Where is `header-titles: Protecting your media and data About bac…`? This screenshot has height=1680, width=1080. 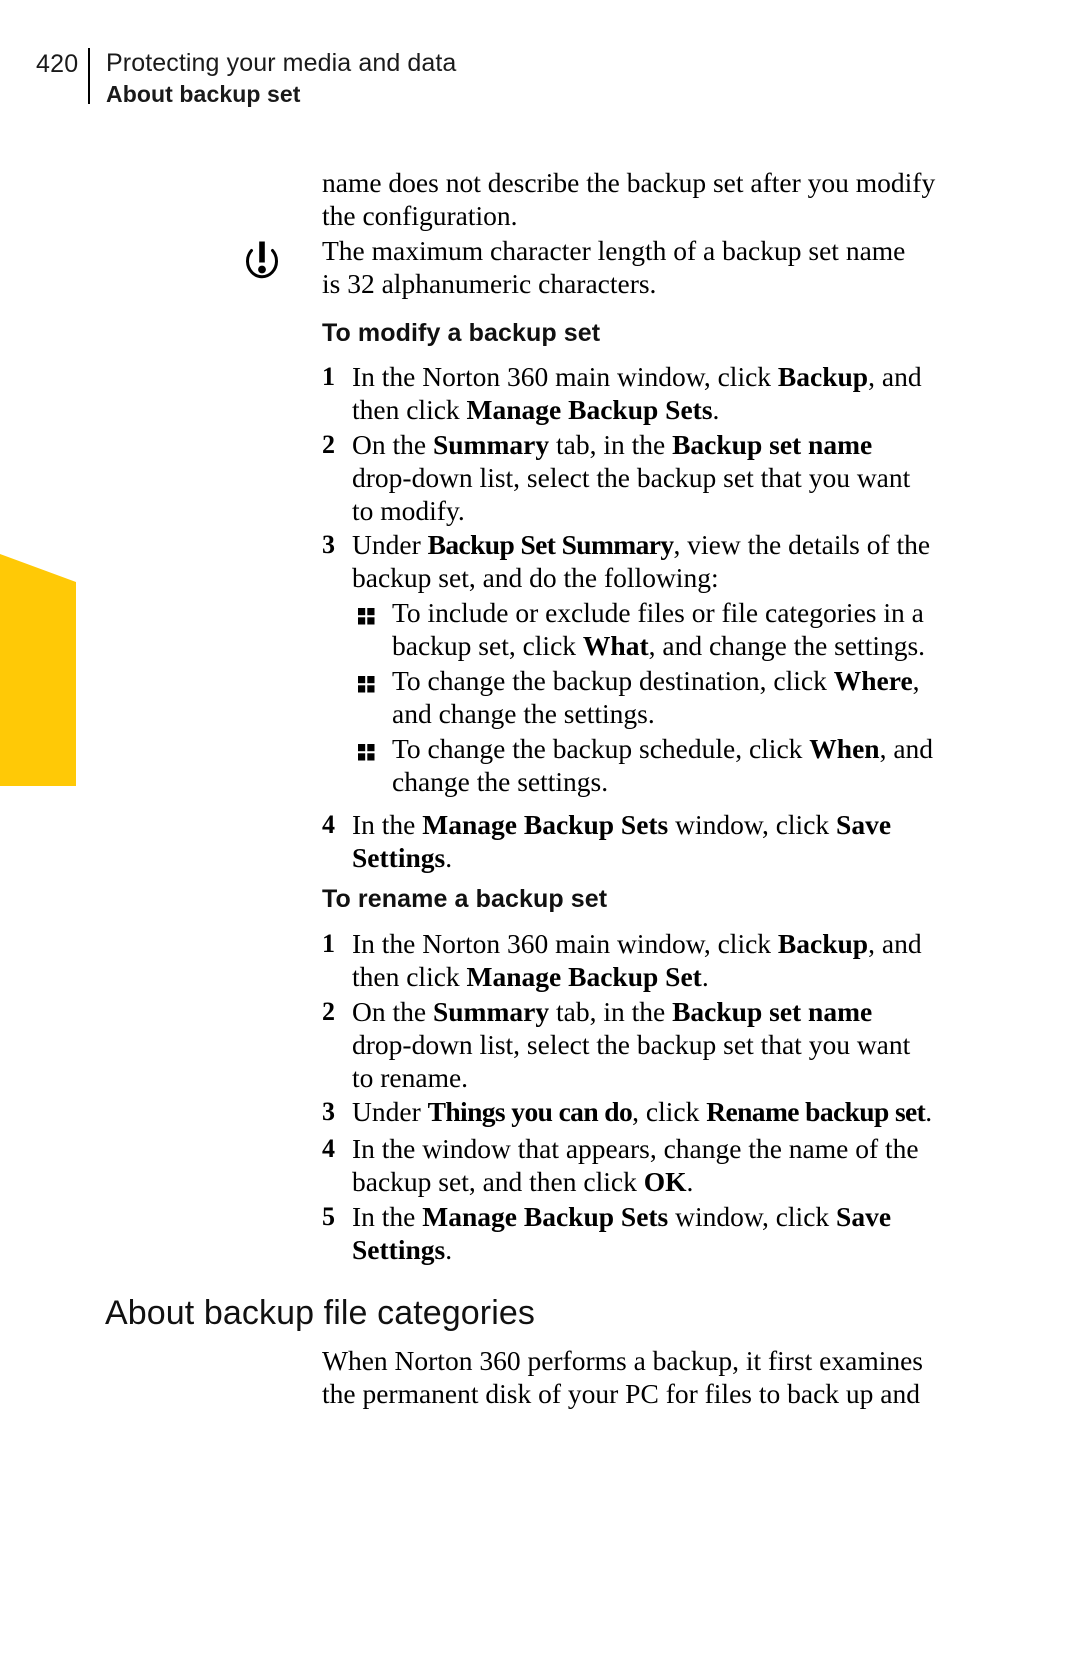 header-titles: Protecting your media and data About bac… is located at coordinates (281, 78).